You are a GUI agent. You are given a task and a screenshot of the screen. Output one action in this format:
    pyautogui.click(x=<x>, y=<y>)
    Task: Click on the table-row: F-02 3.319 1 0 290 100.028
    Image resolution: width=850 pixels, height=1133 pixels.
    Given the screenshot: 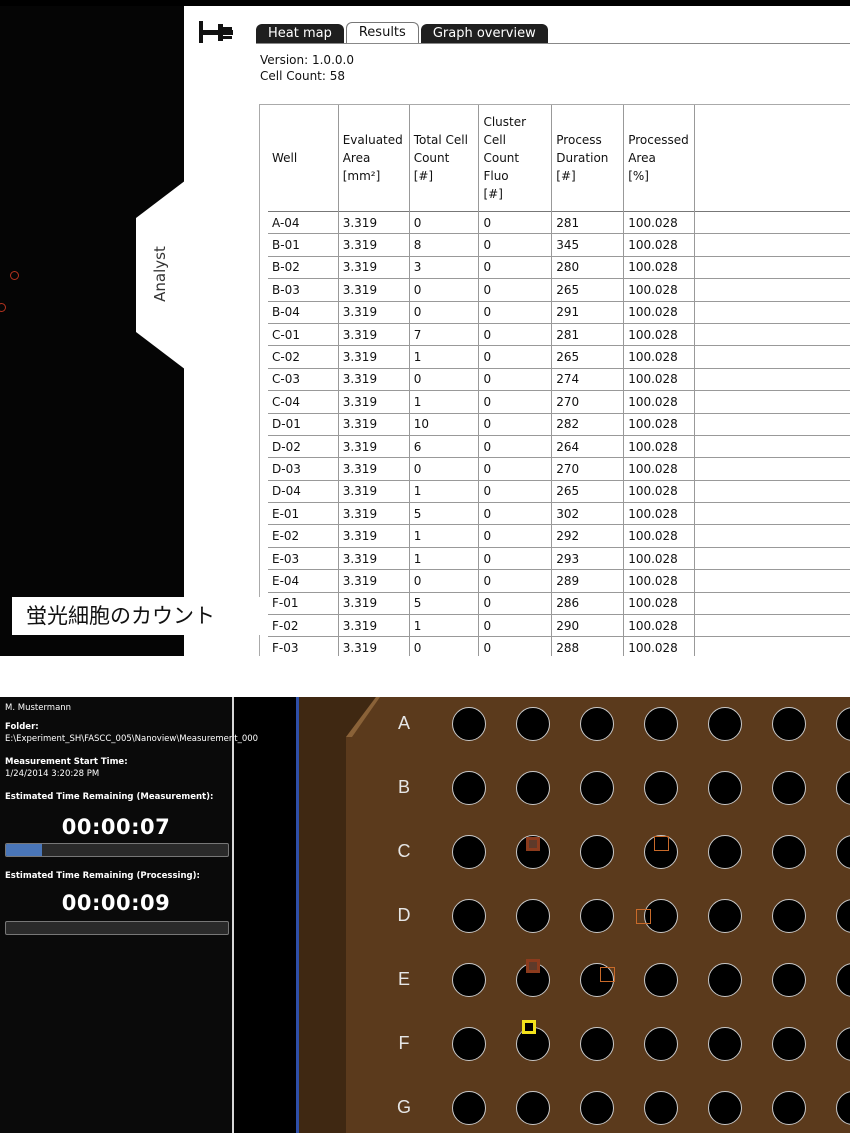 What is the action you would take?
    pyautogui.click(x=559, y=626)
    